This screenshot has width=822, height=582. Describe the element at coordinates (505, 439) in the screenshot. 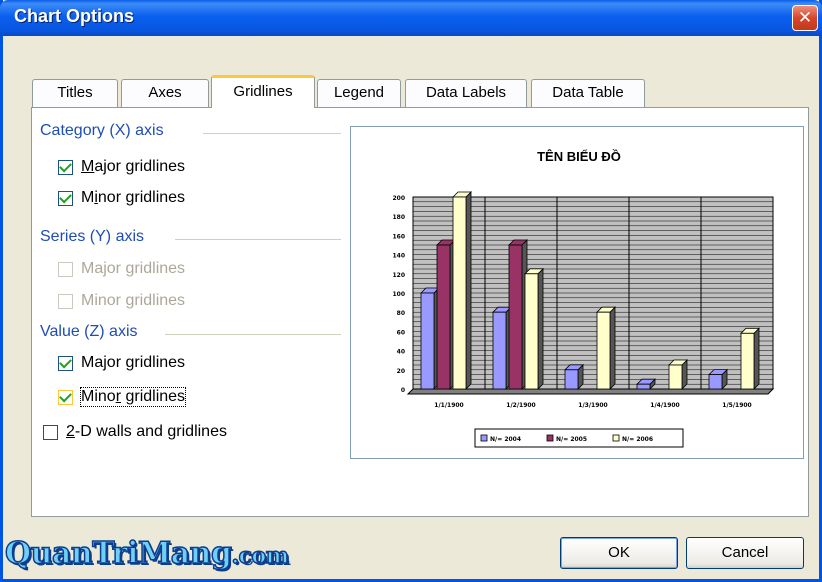

I see `legend-label: N/= 2004` at that location.